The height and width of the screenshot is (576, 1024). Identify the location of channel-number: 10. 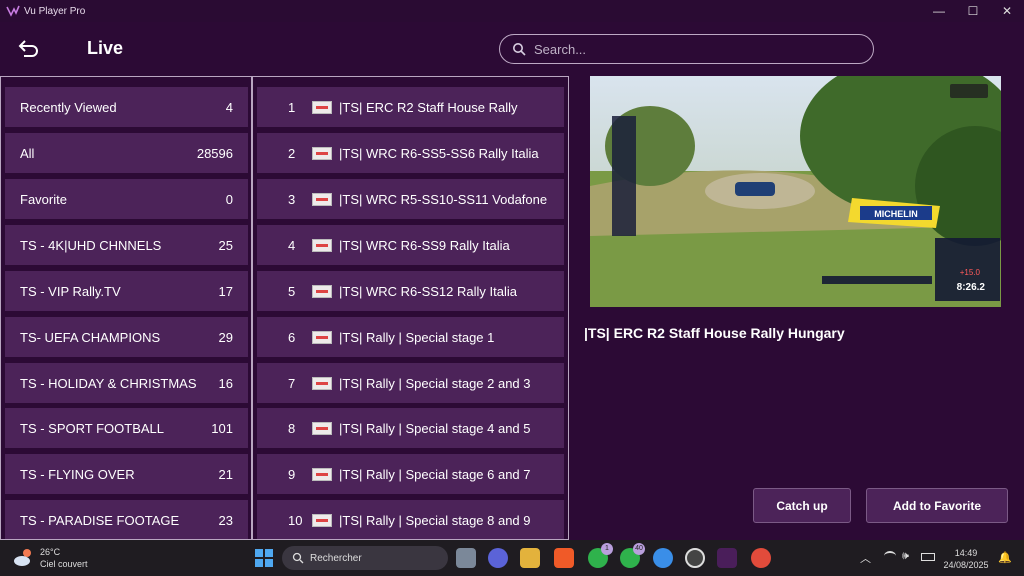
(295, 520).